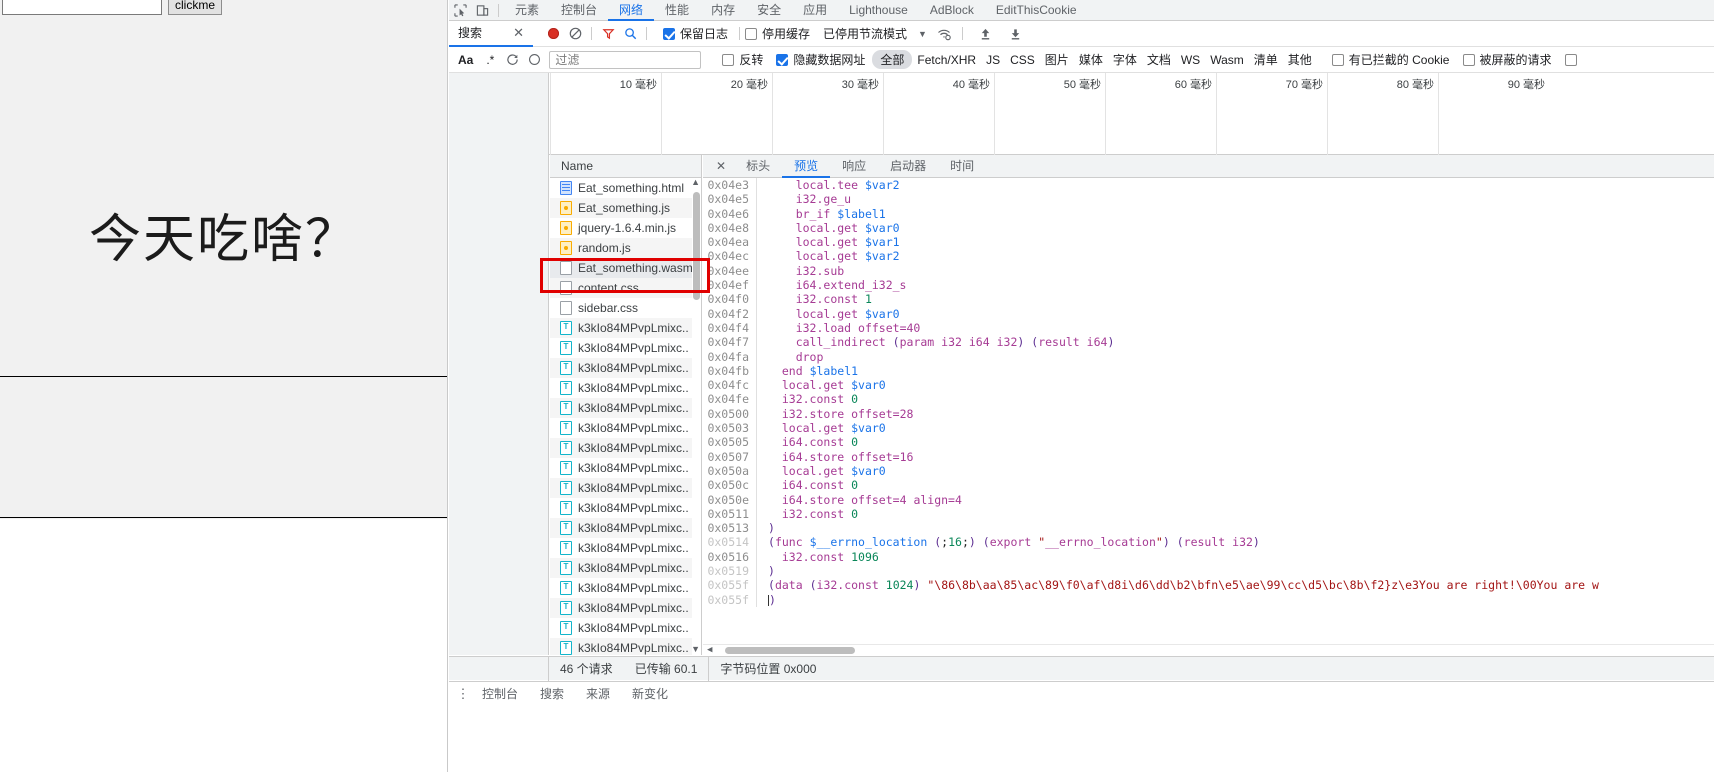 This screenshot has width=1714, height=772. I want to click on filter-type-js: JS, so click(993, 60).